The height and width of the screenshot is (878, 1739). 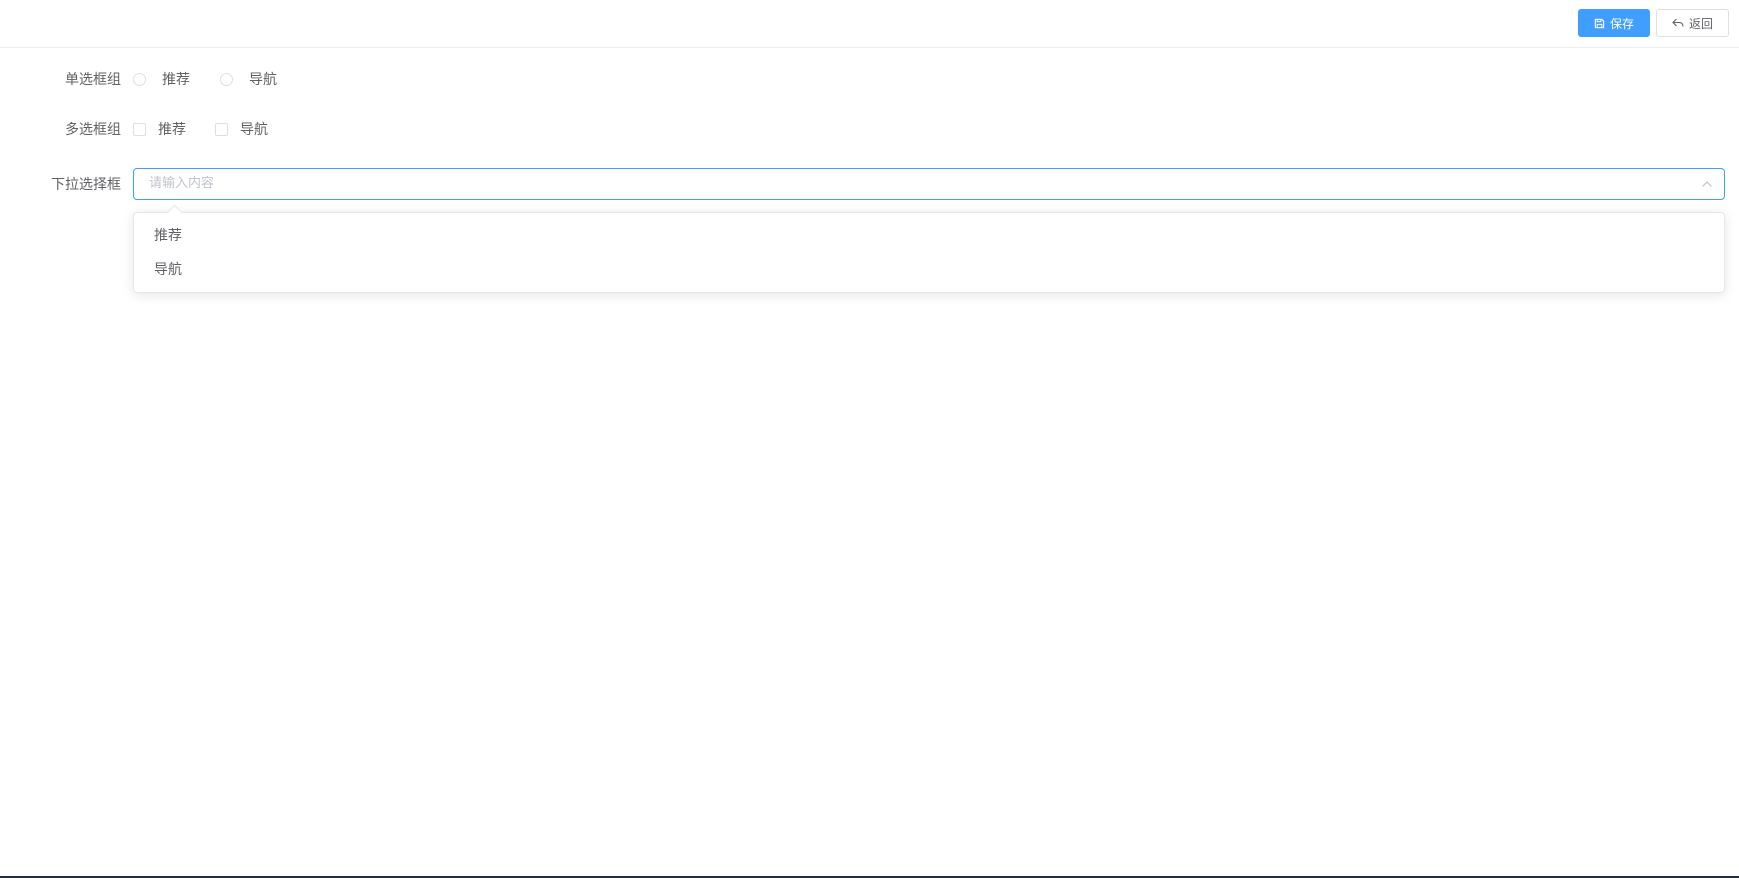 What do you see at coordinates (869, 129) in the screenshot?
I see `checkbox-group-row: 多选框组 推荐 导航` at bounding box center [869, 129].